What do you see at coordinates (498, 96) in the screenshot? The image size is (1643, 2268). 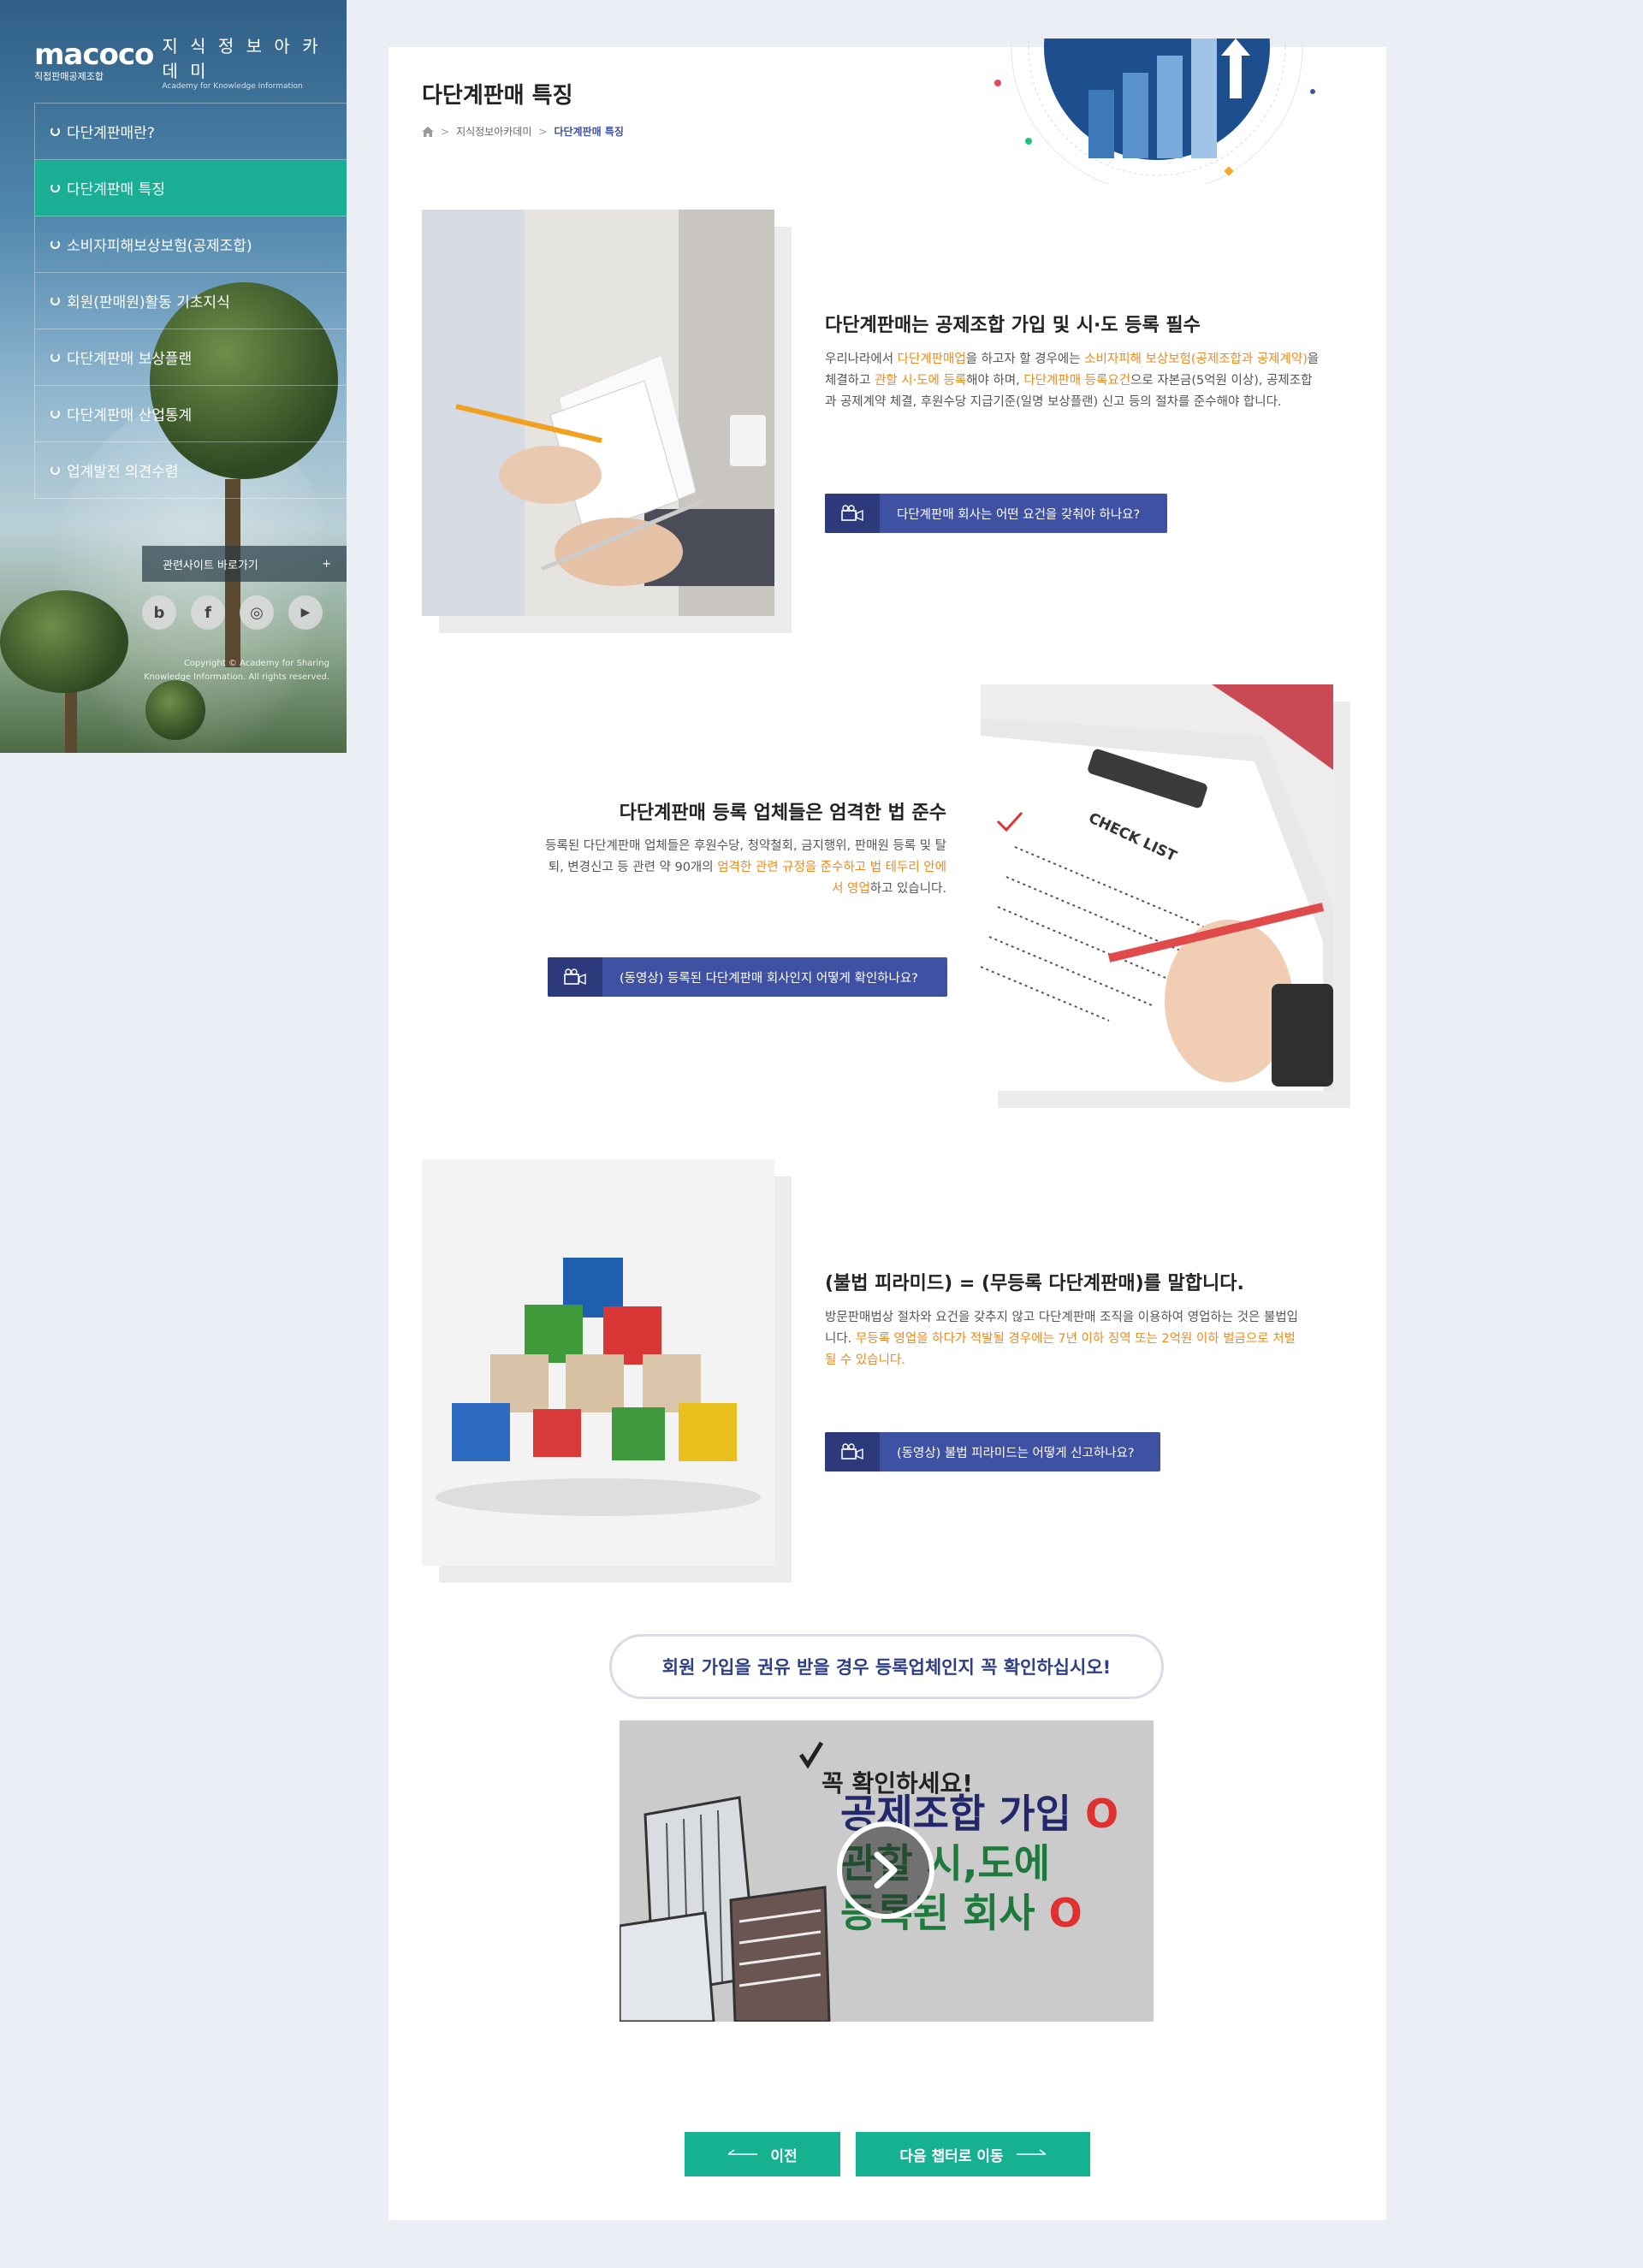 I see `page-title: 다단계판매 특징` at bounding box center [498, 96].